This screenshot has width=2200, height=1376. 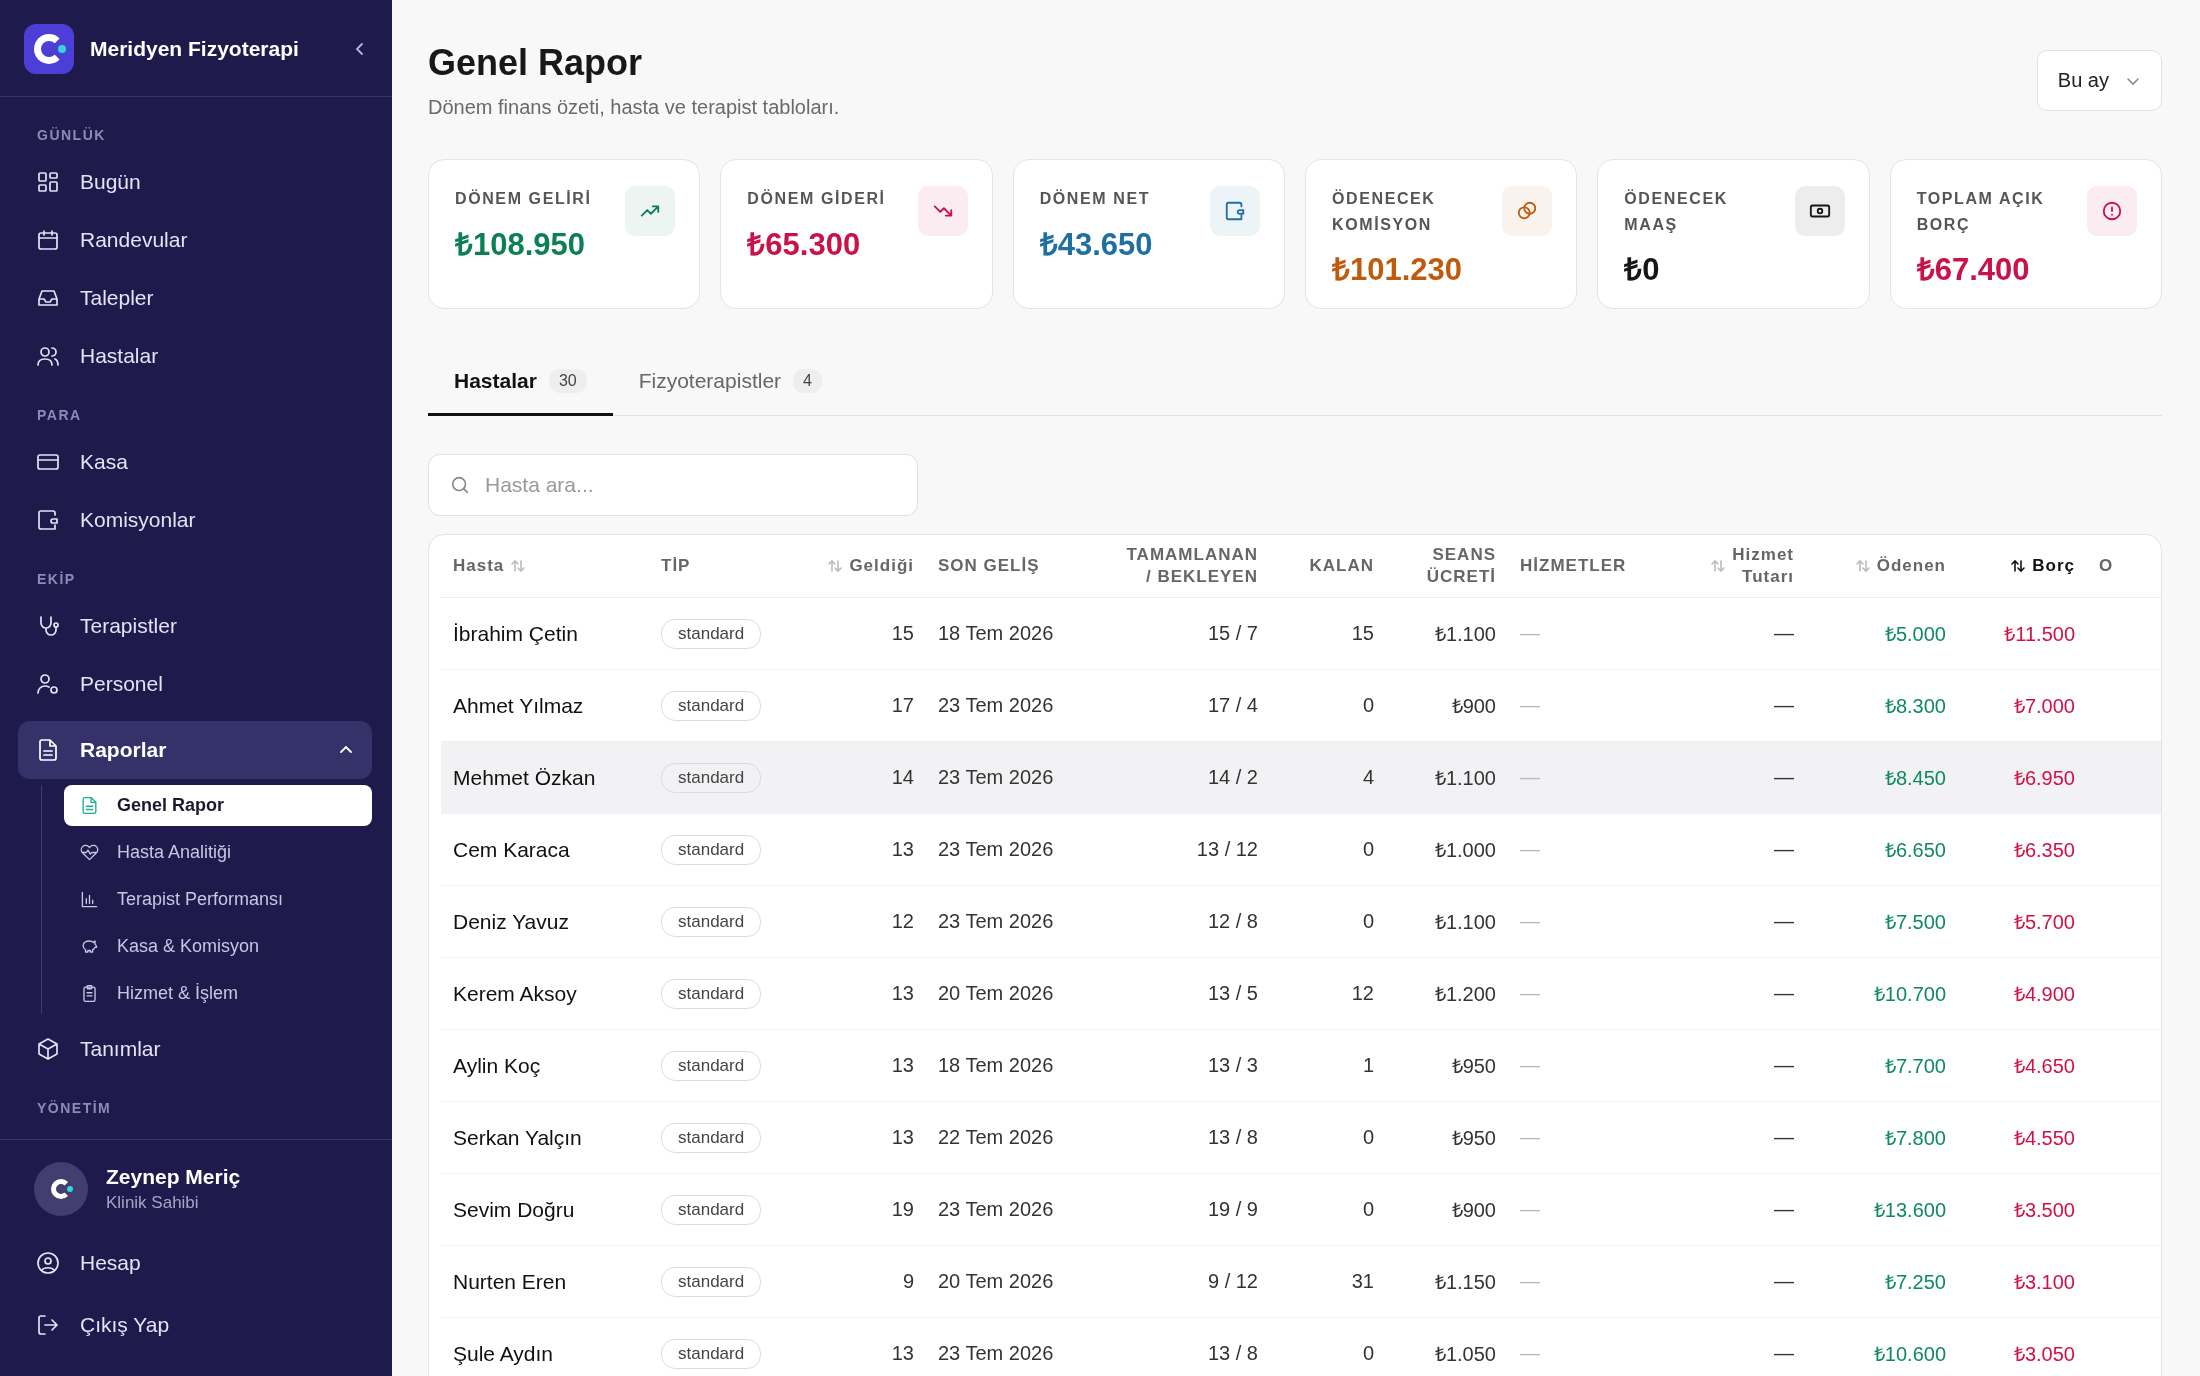 What do you see at coordinates (1573, 565) in the screenshot?
I see `column-header: HİZMETLER` at bounding box center [1573, 565].